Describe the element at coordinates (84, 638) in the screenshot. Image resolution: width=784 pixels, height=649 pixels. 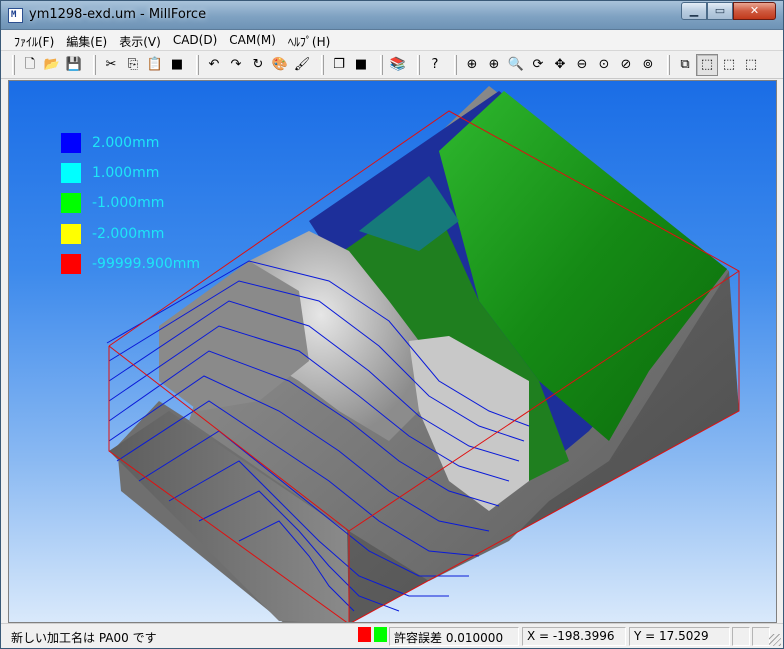
I see `status-message: 新しい加工名は PA00 です` at that location.